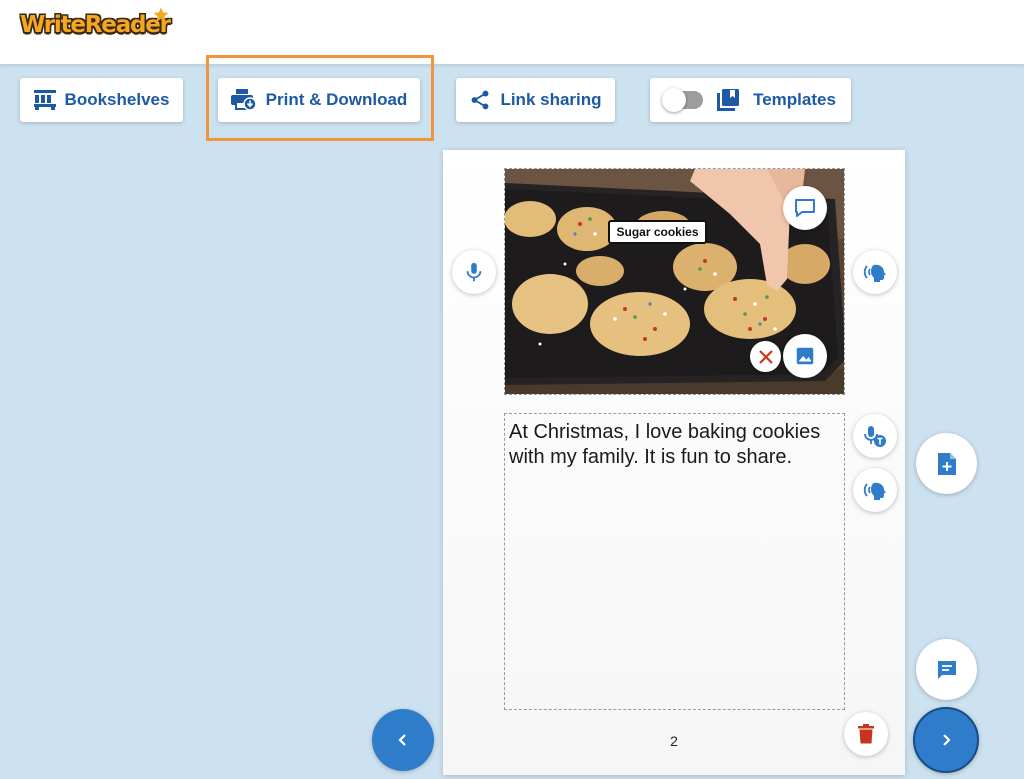  I want to click on remove-image-button, so click(765, 356).